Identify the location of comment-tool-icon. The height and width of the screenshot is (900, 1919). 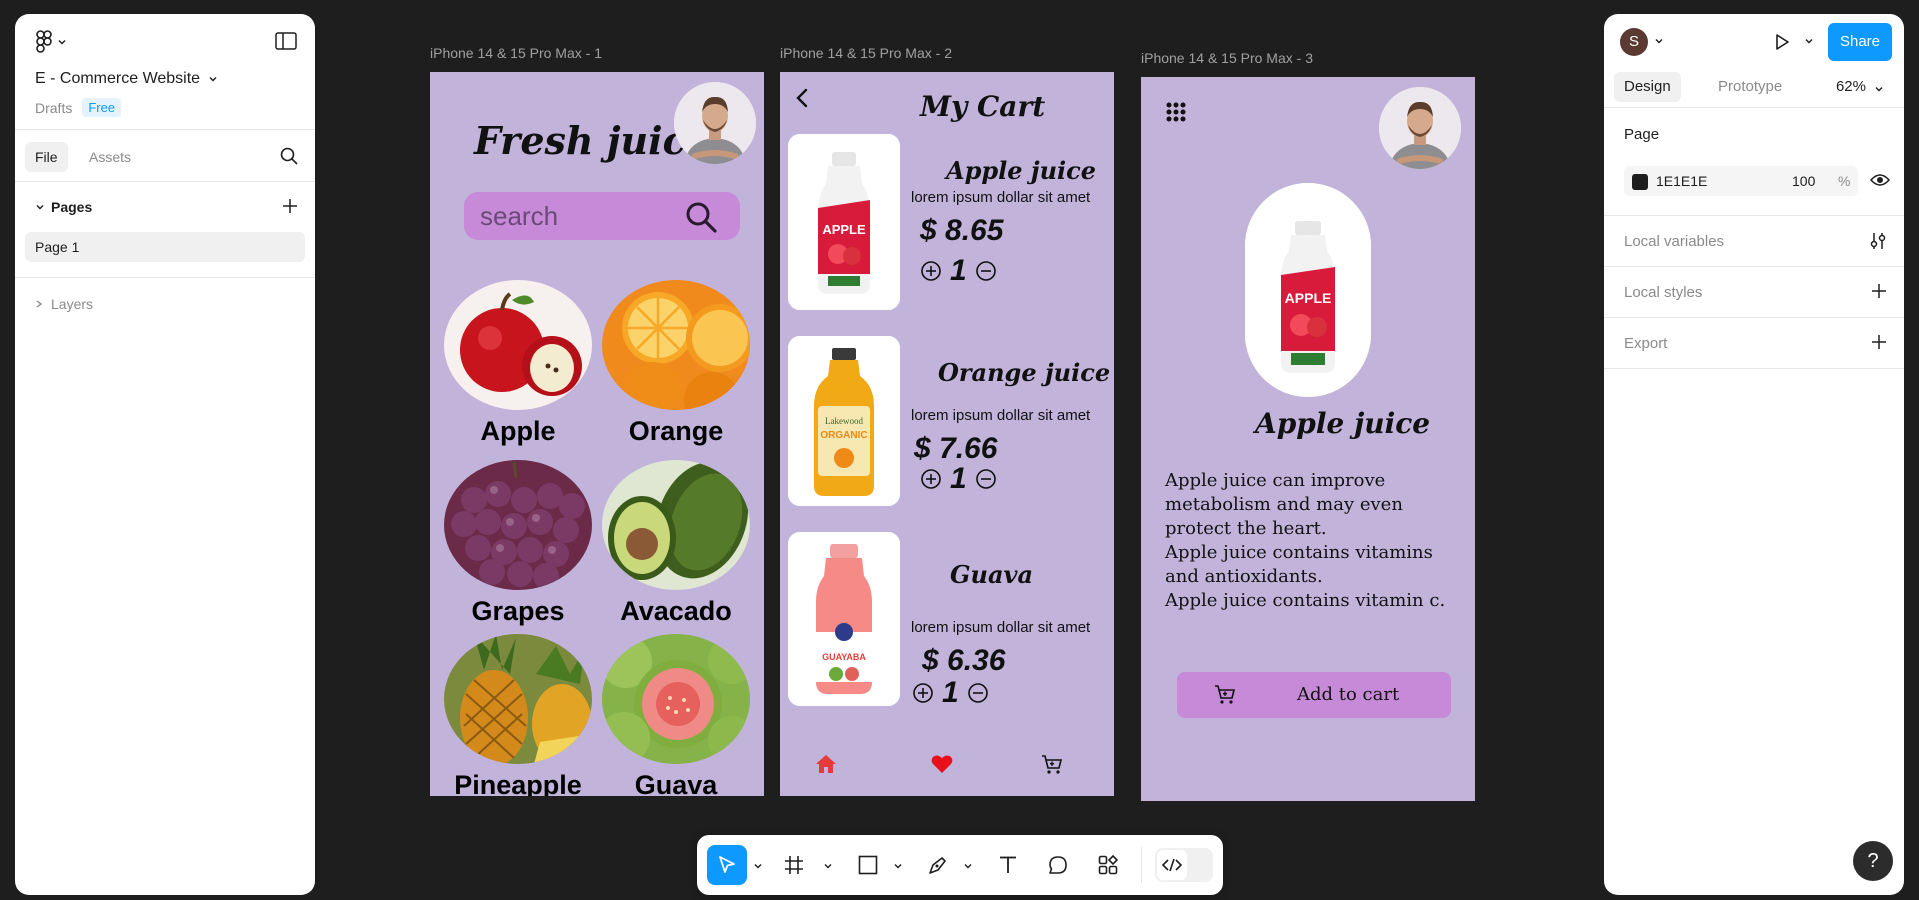
(1058, 865).